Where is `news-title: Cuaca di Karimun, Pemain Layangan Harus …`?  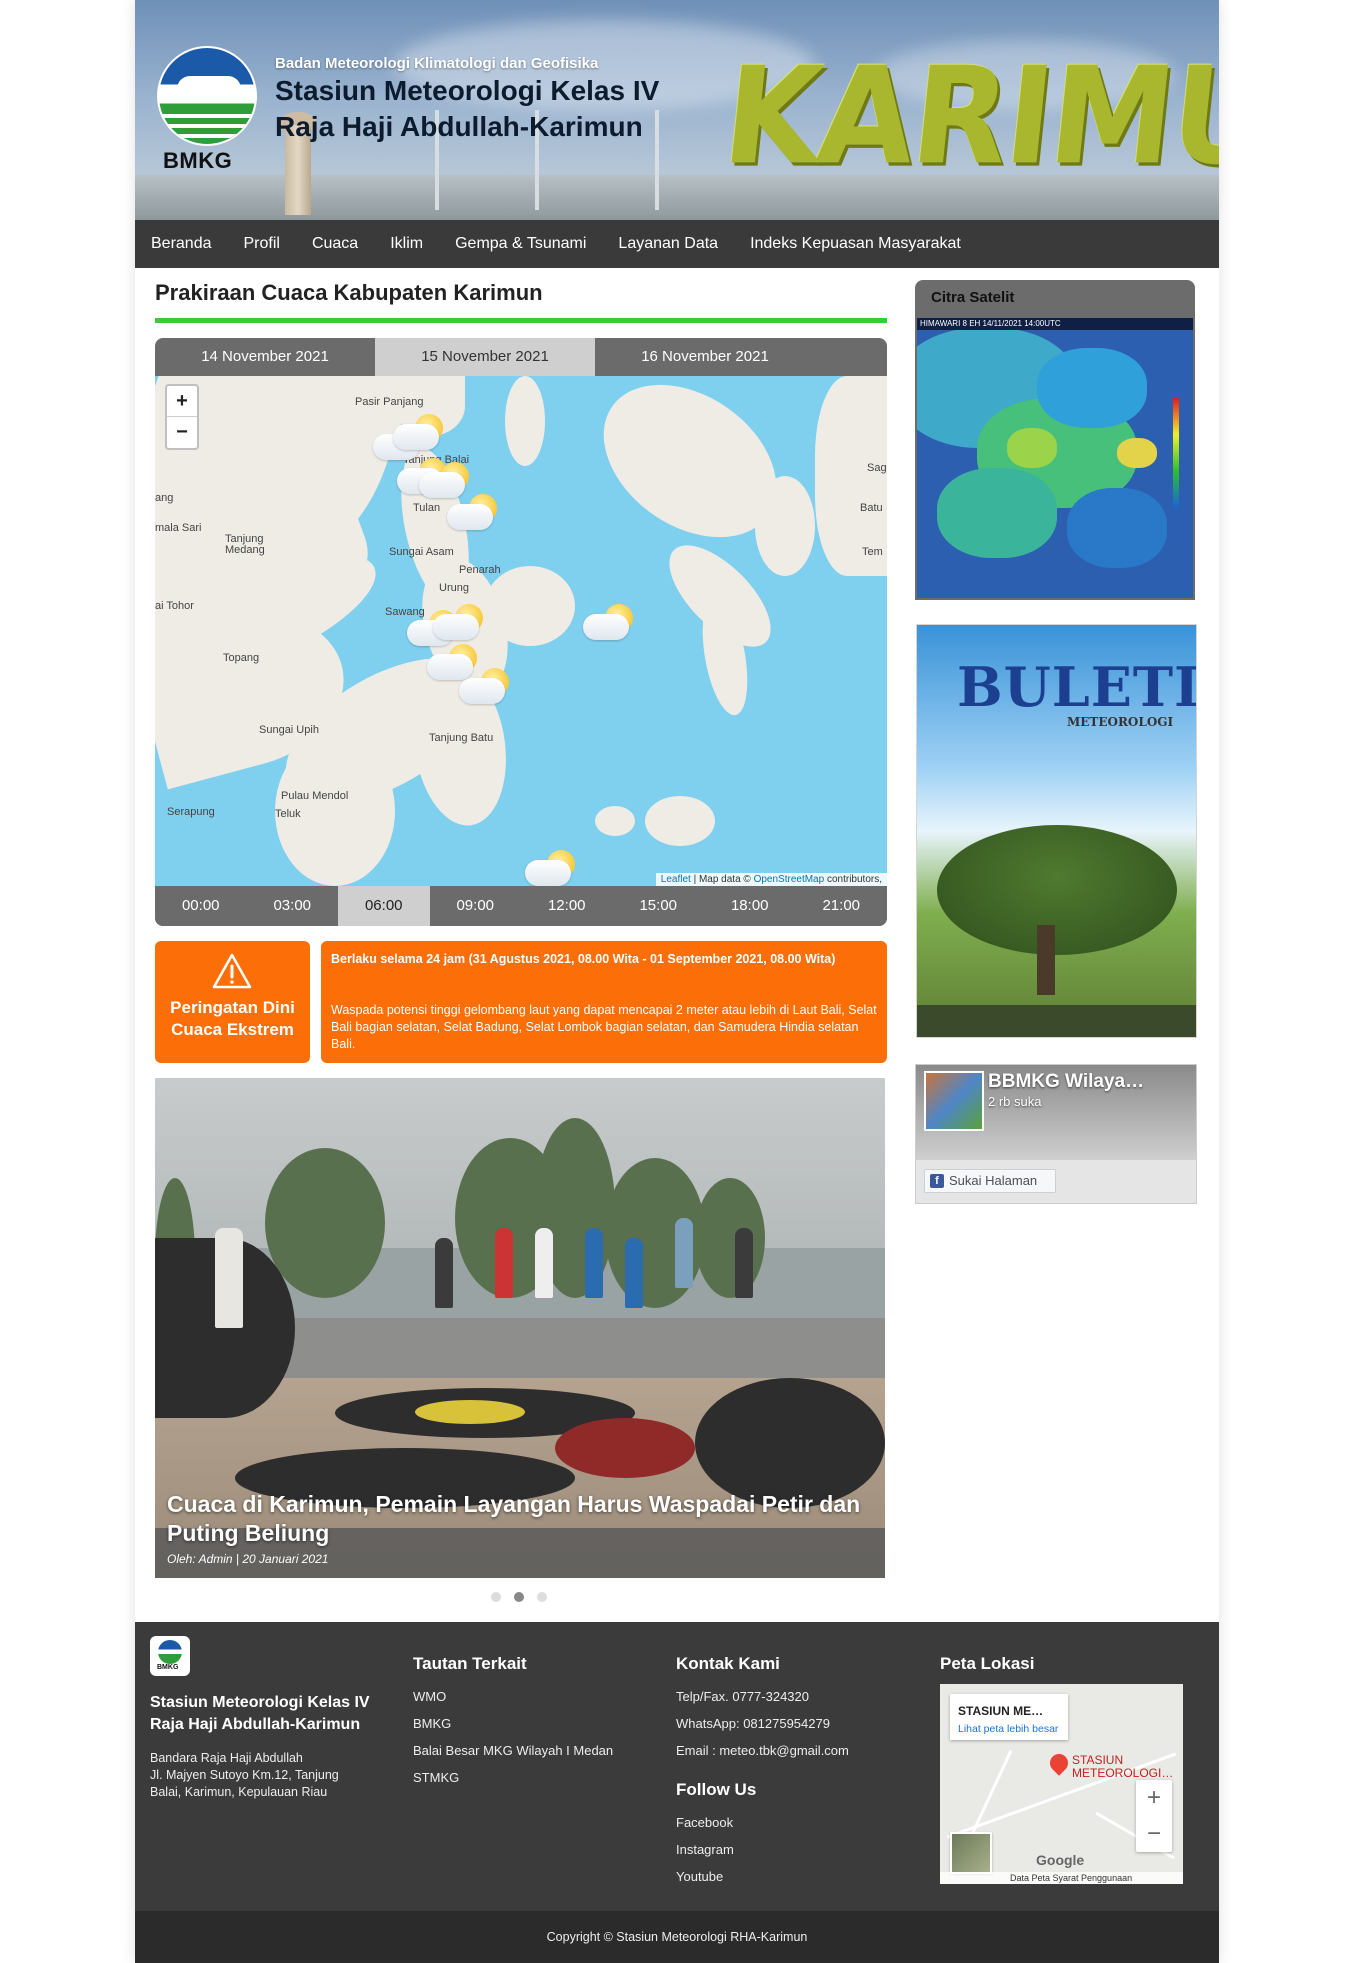
news-title: Cuaca di Karimun, Pemain Layangan Harus … is located at coordinates (517, 1519).